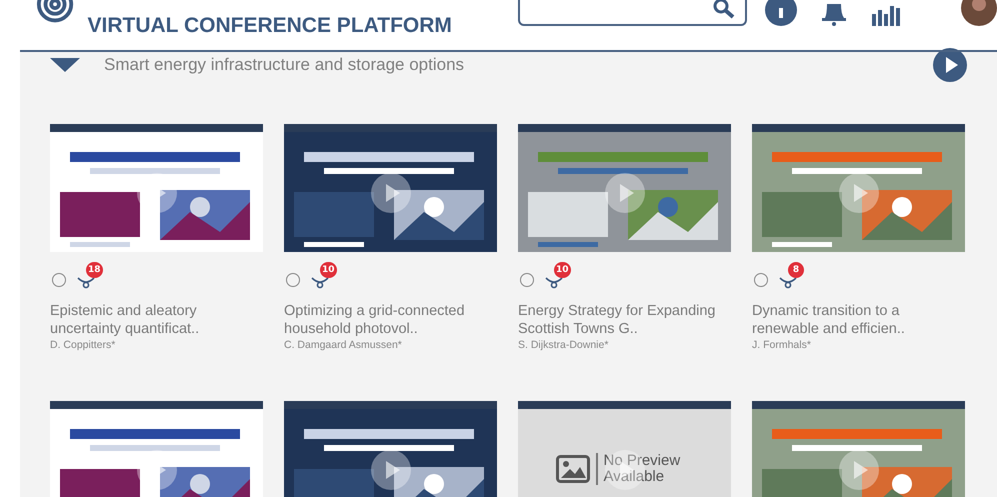 This screenshot has width=997, height=497. I want to click on author-name: C. Damgaard Asmussen*, so click(343, 345).